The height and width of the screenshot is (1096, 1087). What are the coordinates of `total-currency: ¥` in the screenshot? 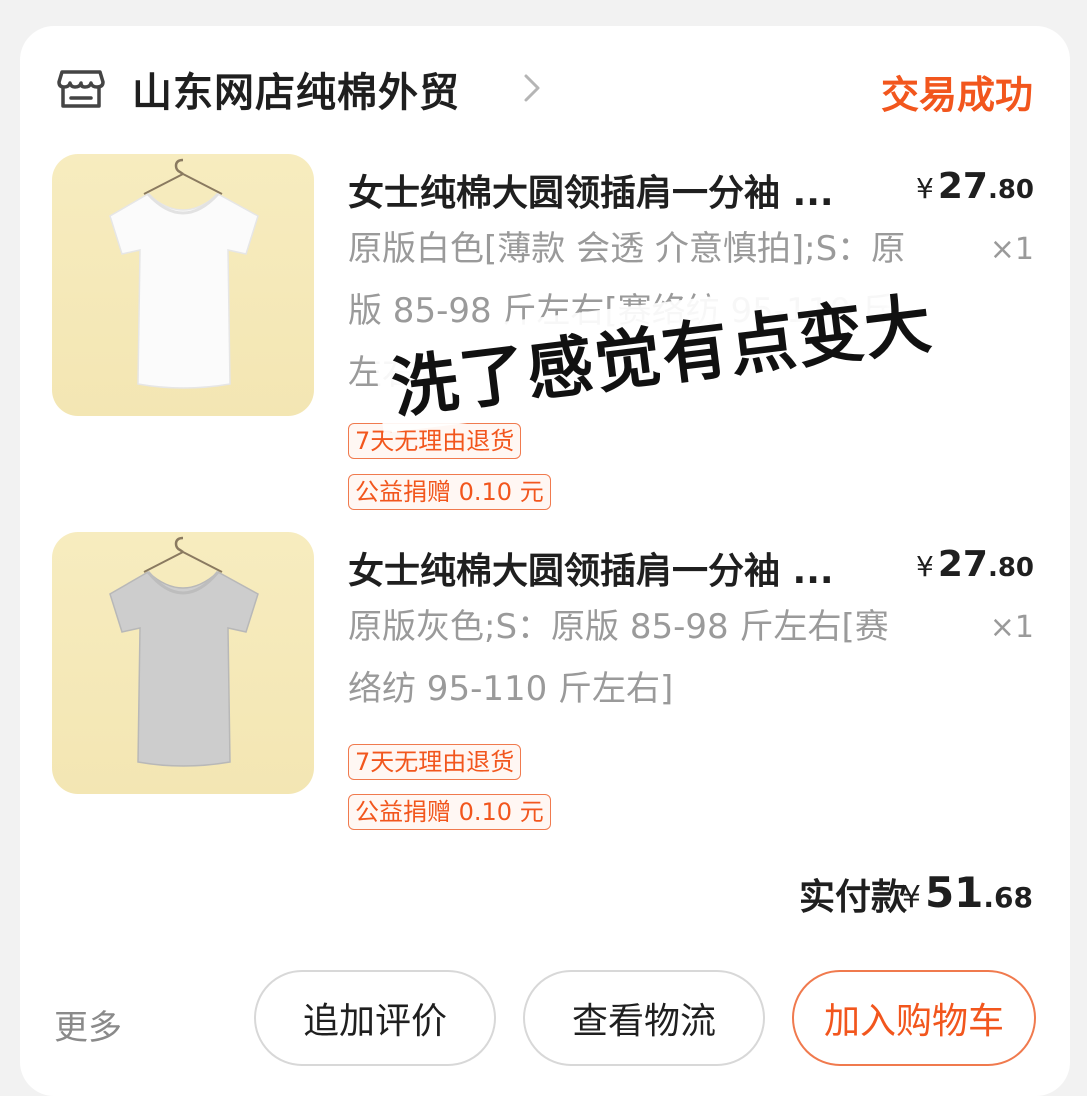 It's located at (911, 897).